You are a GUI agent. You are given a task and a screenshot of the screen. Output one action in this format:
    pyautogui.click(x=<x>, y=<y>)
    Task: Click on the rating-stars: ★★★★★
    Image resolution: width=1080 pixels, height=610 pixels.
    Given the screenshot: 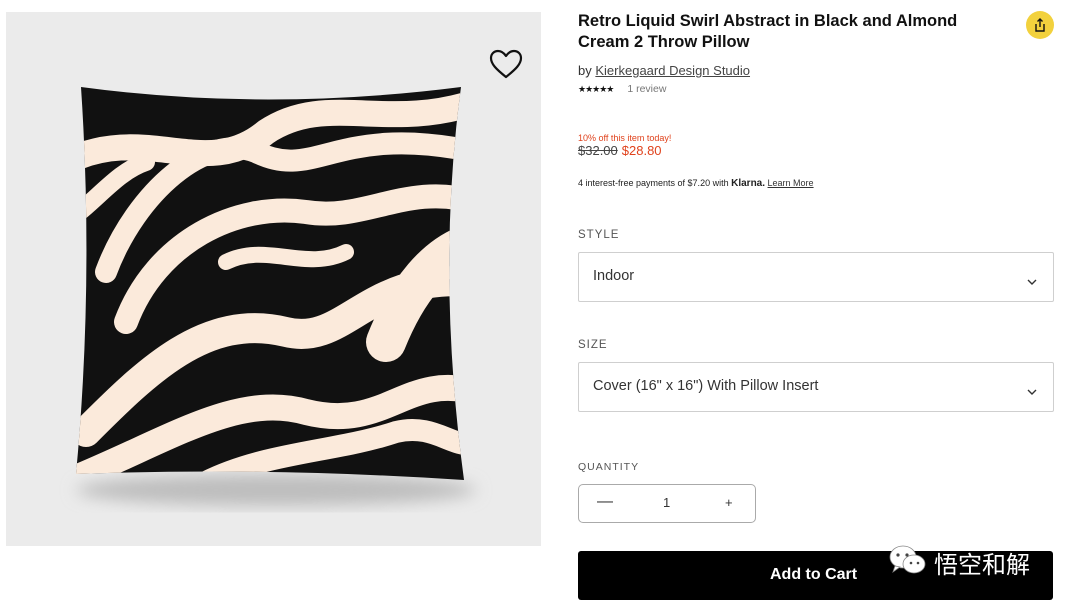 What is the action you would take?
    pyautogui.click(x=596, y=88)
    